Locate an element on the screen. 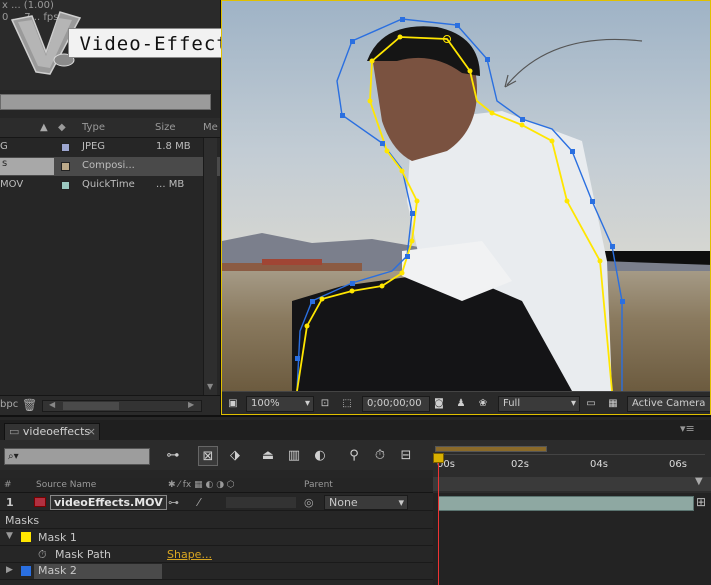 Image resolution: width=711 pixels, height=585 pixels. pick-whip-icon: ◎ is located at coordinates (309, 502).